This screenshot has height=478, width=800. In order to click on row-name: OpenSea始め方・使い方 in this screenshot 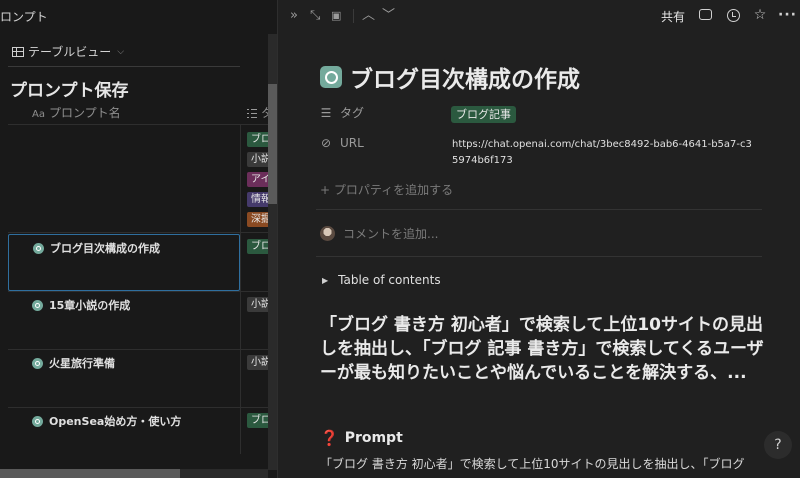, I will do `click(106, 421)`.